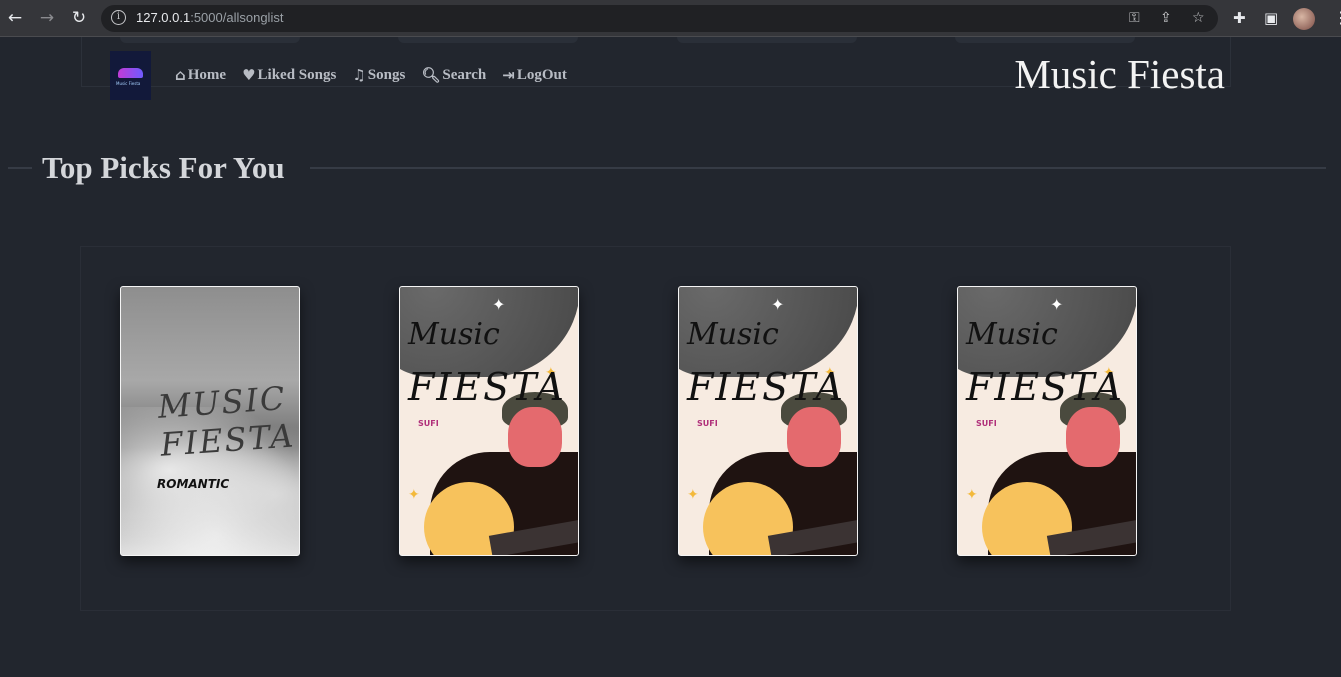 This screenshot has height=677, width=1341. Describe the element at coordinates (359, 75) in the screenshot. I see `music-note-icon: ♫` at that location.